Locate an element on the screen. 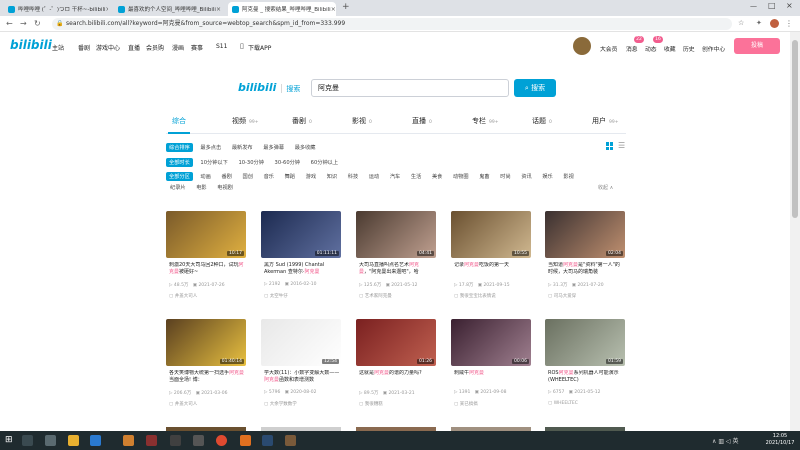 This screenshot has height=450, width=800. filter-duration-selected: 全部时长 is located at coordinates (179, 162).